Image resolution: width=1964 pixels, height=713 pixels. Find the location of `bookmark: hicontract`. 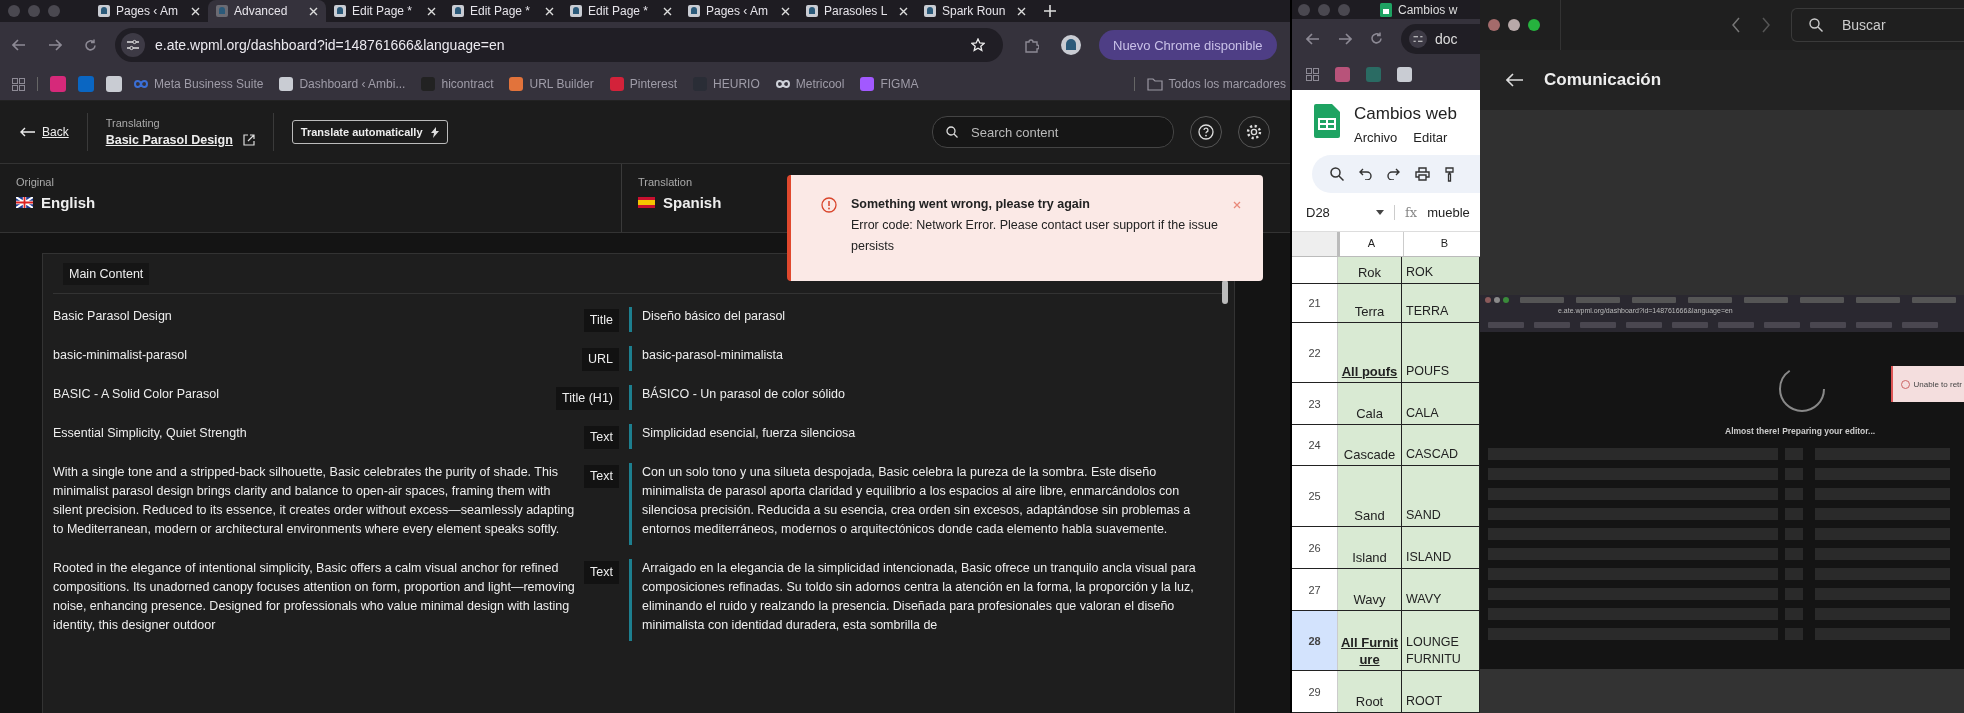

bookmark: hicontract is located at coordinates (457, 84).